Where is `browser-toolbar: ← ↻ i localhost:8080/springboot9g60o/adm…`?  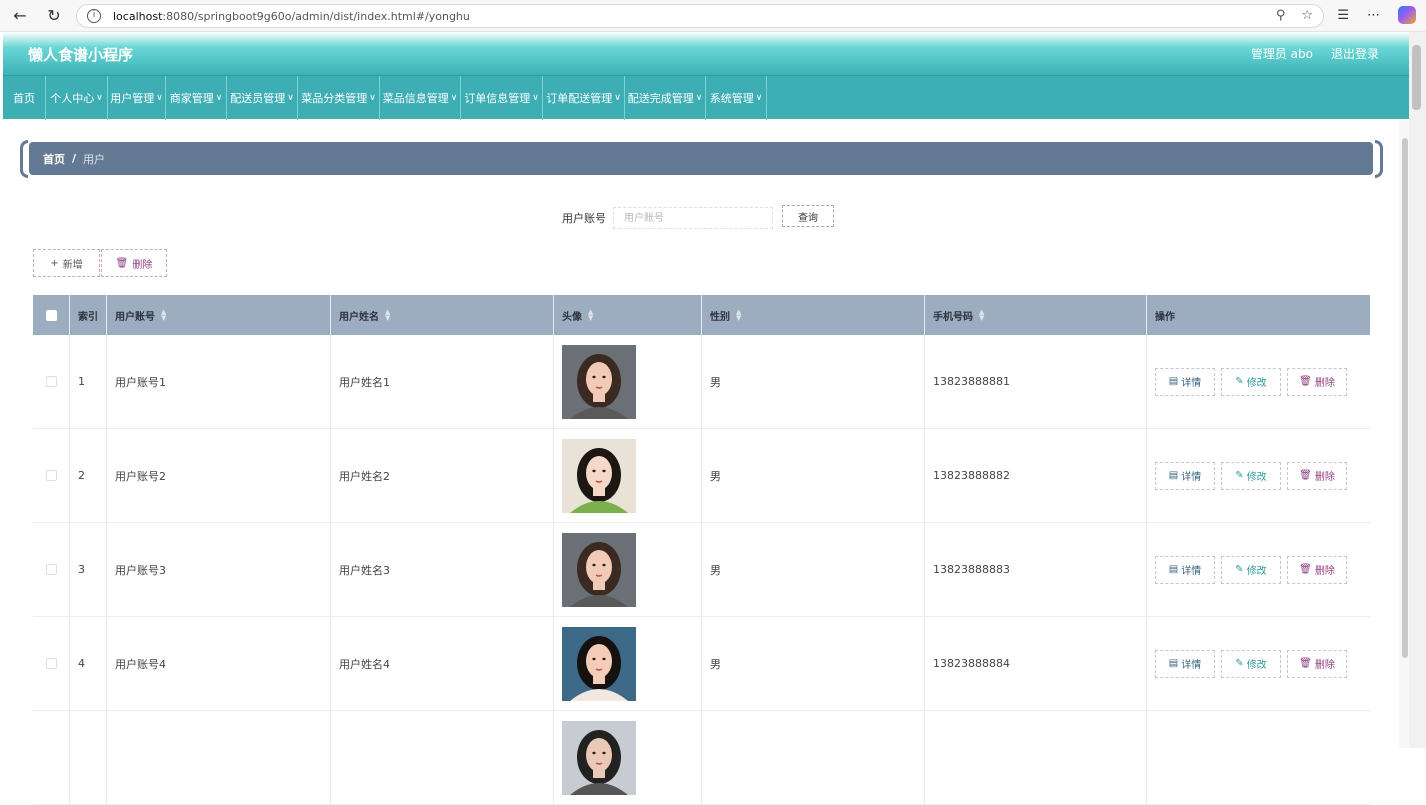
browser-toolbar: ← ↻ i localhost:8080/springboot9g60o/adm… is located at coordinates (713, 16).